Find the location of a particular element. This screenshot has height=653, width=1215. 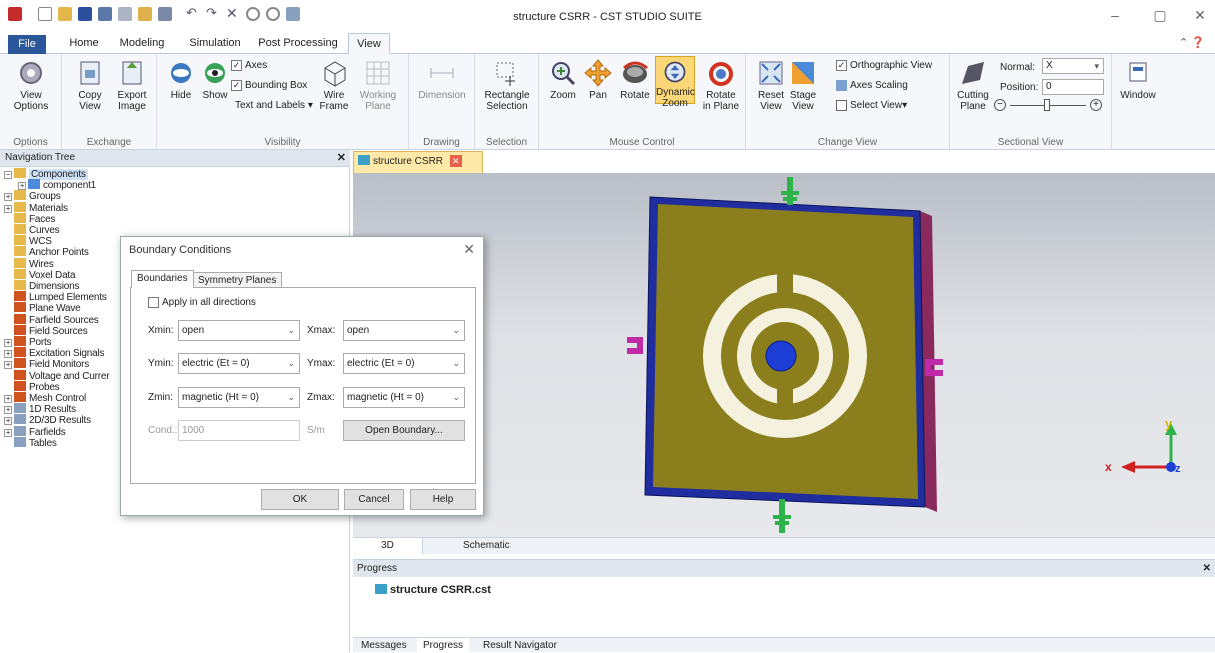

rectangle-selection-button: Rectangle Selection is located at coordinates (507, 85).